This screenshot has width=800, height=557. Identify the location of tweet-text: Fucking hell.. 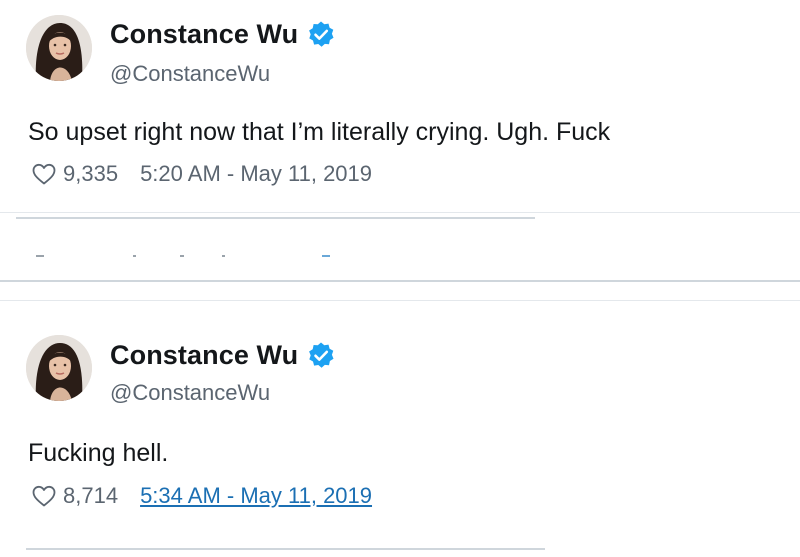
(98, 453).